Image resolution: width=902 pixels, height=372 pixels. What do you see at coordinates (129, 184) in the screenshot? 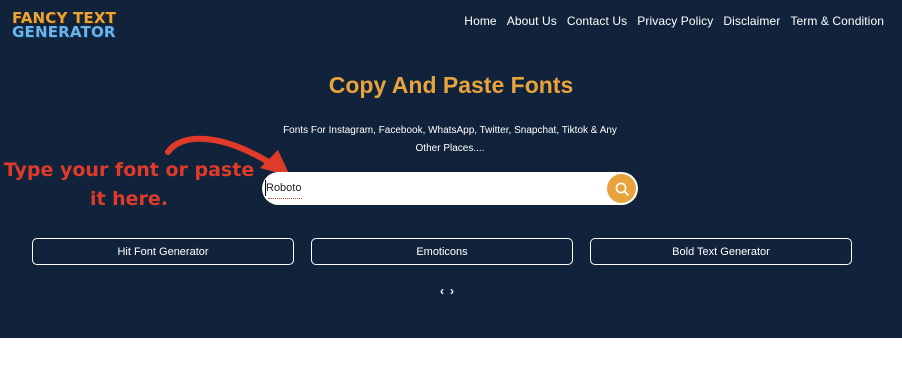
I see `annotation-callout: Type your font or paste it here.` at bounding box center [129, 184].